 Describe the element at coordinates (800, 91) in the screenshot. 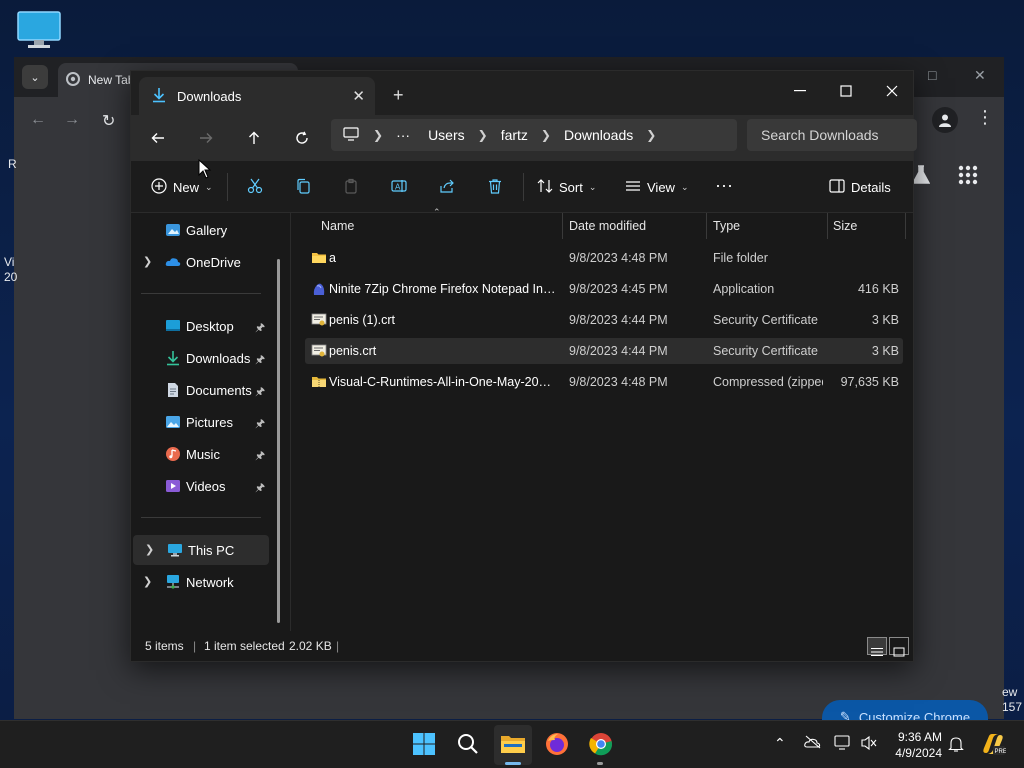

I see `minimize-button` at that location.